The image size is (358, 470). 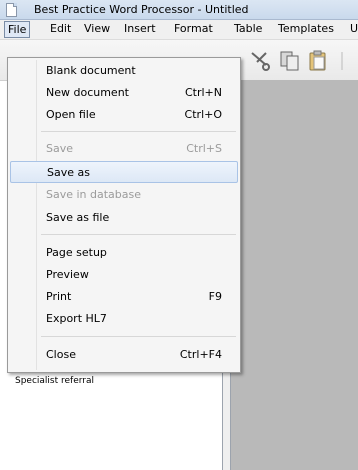 I want to click on list-item-specialist-referral: Specialist referral, so click(x=54, y=381).